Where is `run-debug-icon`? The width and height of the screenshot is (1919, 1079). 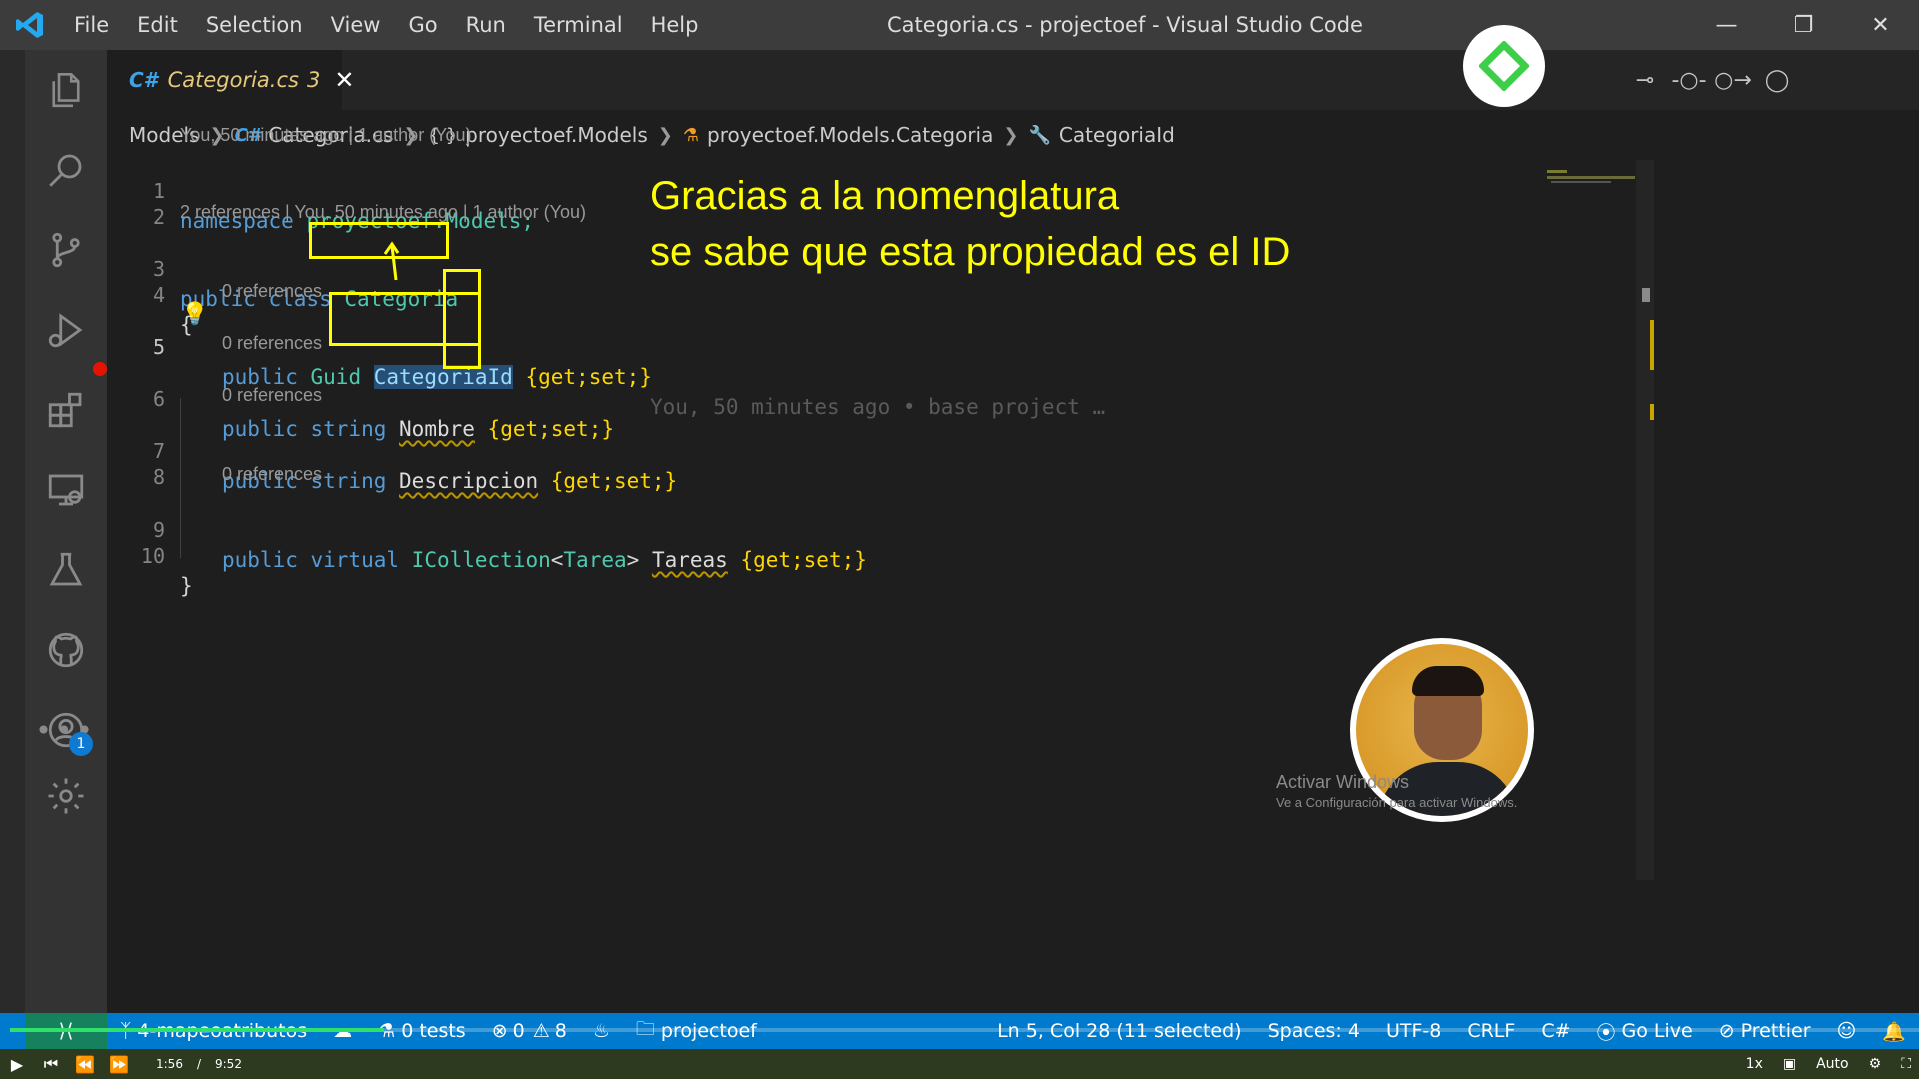 run-debug-icon is located at coordinates (66, 330).